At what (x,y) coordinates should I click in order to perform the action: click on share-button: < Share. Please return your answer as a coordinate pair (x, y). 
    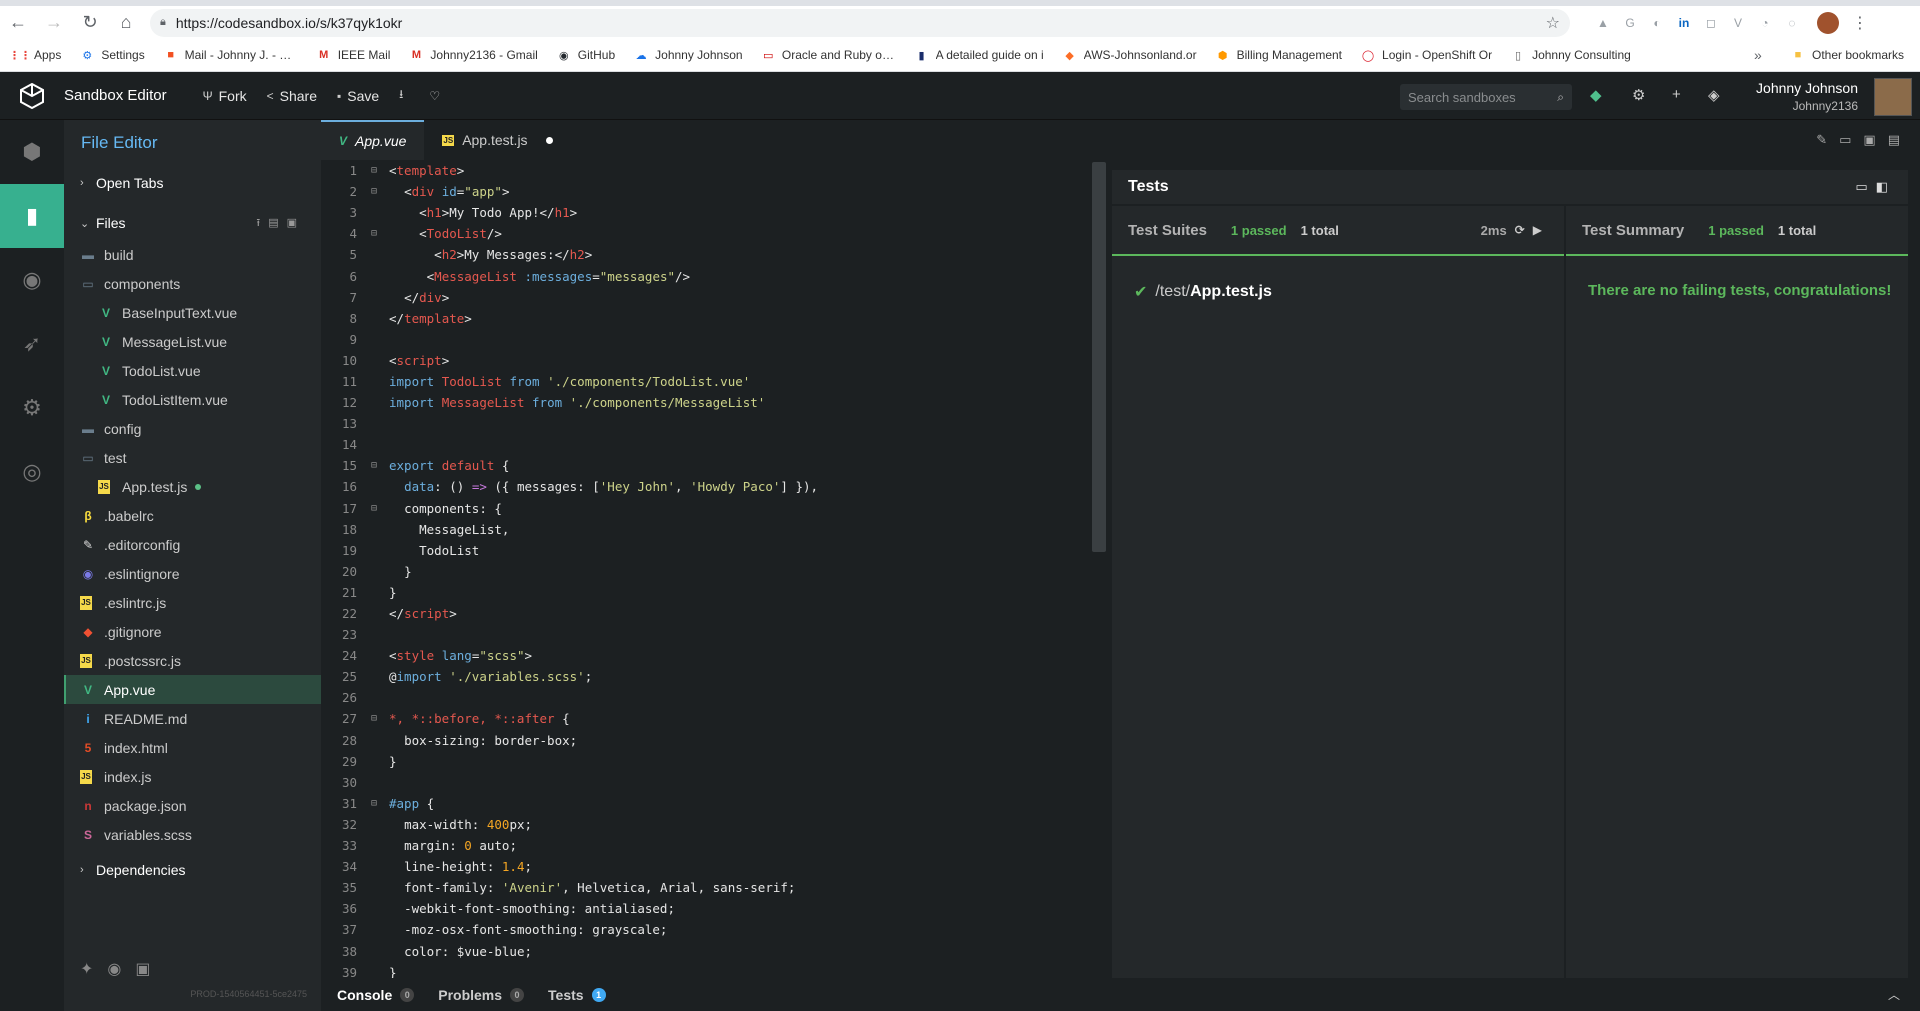
    Looking at the image, I should click on (292, 96).